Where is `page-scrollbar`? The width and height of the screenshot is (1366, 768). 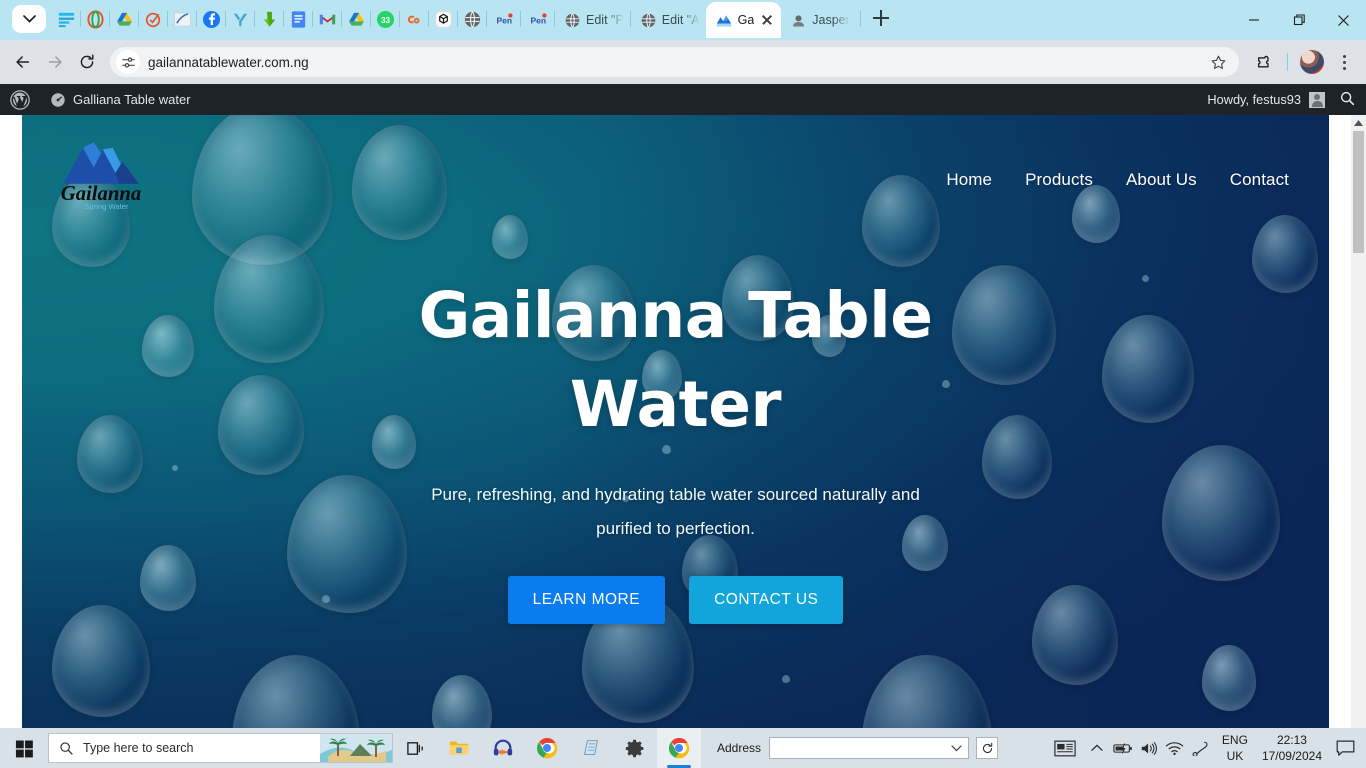
page-scrollbar is located at coordinates (1358, 441).